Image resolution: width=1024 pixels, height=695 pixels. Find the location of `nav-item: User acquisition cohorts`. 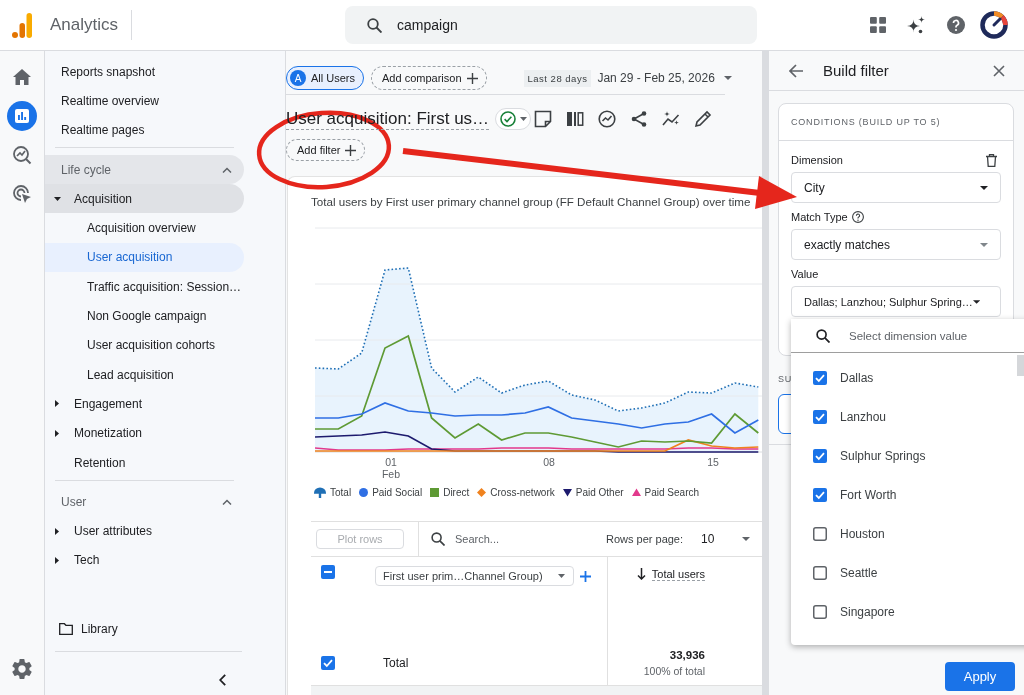

nav-item: User acquisition cohorts is located at coordinates (144, 345).